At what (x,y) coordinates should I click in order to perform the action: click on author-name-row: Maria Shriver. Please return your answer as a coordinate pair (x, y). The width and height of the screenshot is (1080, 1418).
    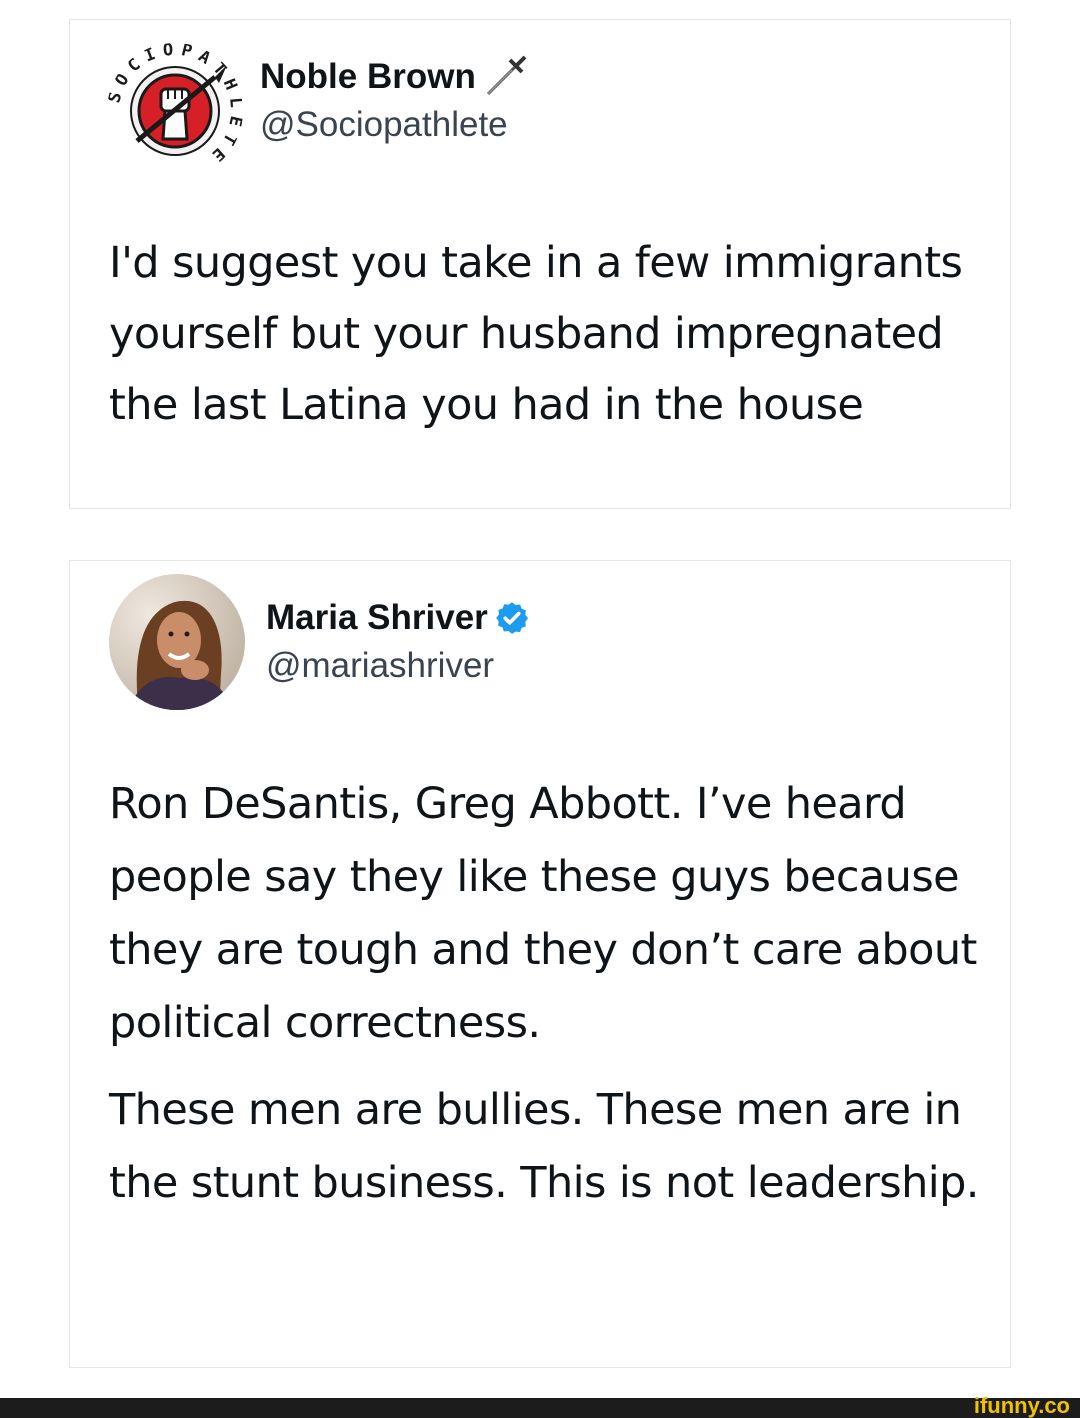
    Looking at the image, I should click on (398, 618).